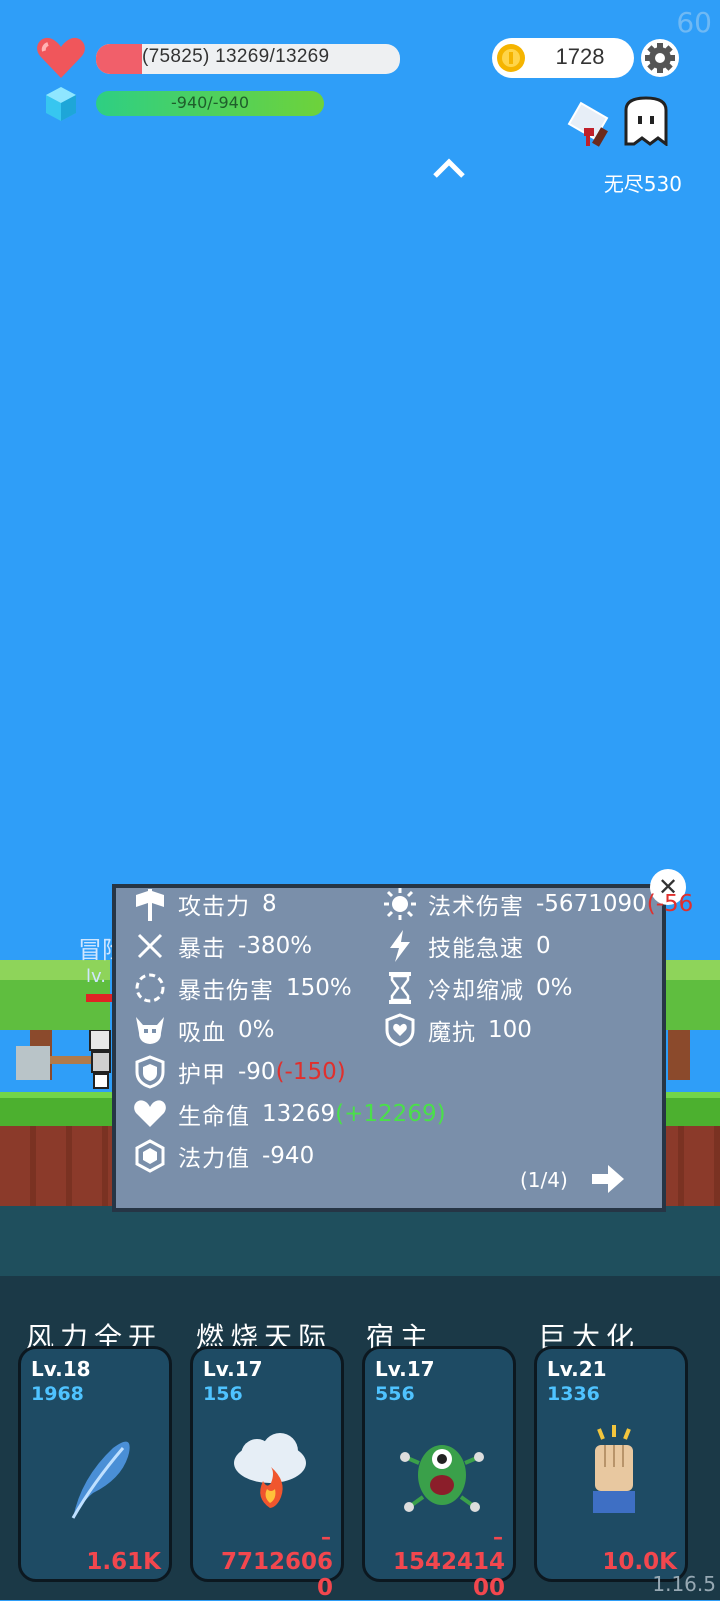  I want to click on crit-target-icon, so click(150, 988).